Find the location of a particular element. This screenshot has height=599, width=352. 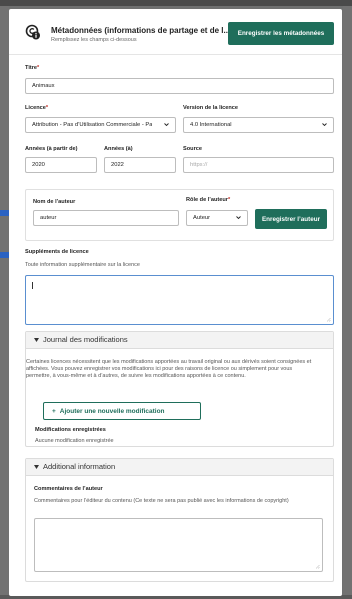

changes-panel-title: Journal des modifications is located at coordinates (85, 339).